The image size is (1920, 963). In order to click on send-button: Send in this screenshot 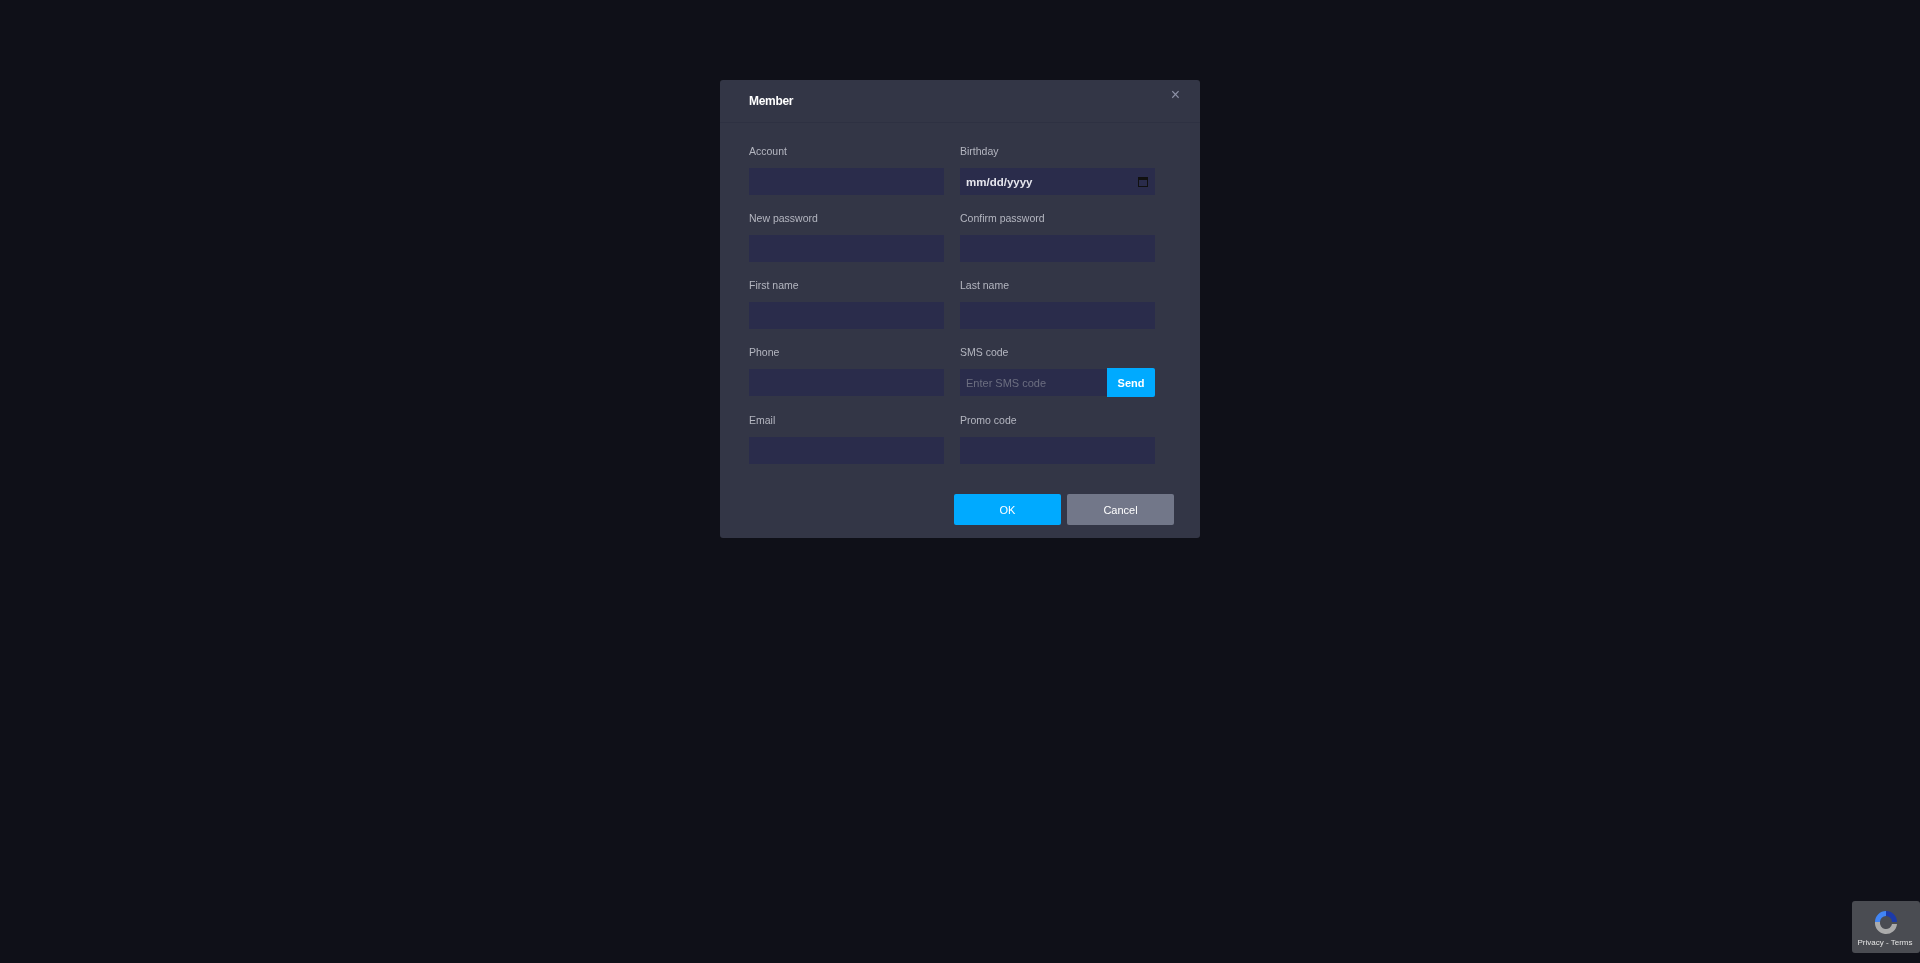, I will do `click(1131, 382)`.